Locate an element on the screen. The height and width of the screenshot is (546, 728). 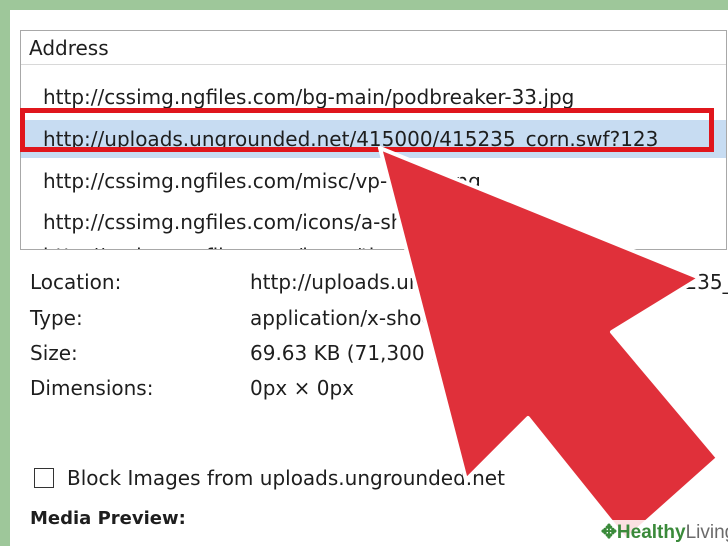
size-value: 69.63 KB (71,300 bytes) is located at coordinates (372, 353).